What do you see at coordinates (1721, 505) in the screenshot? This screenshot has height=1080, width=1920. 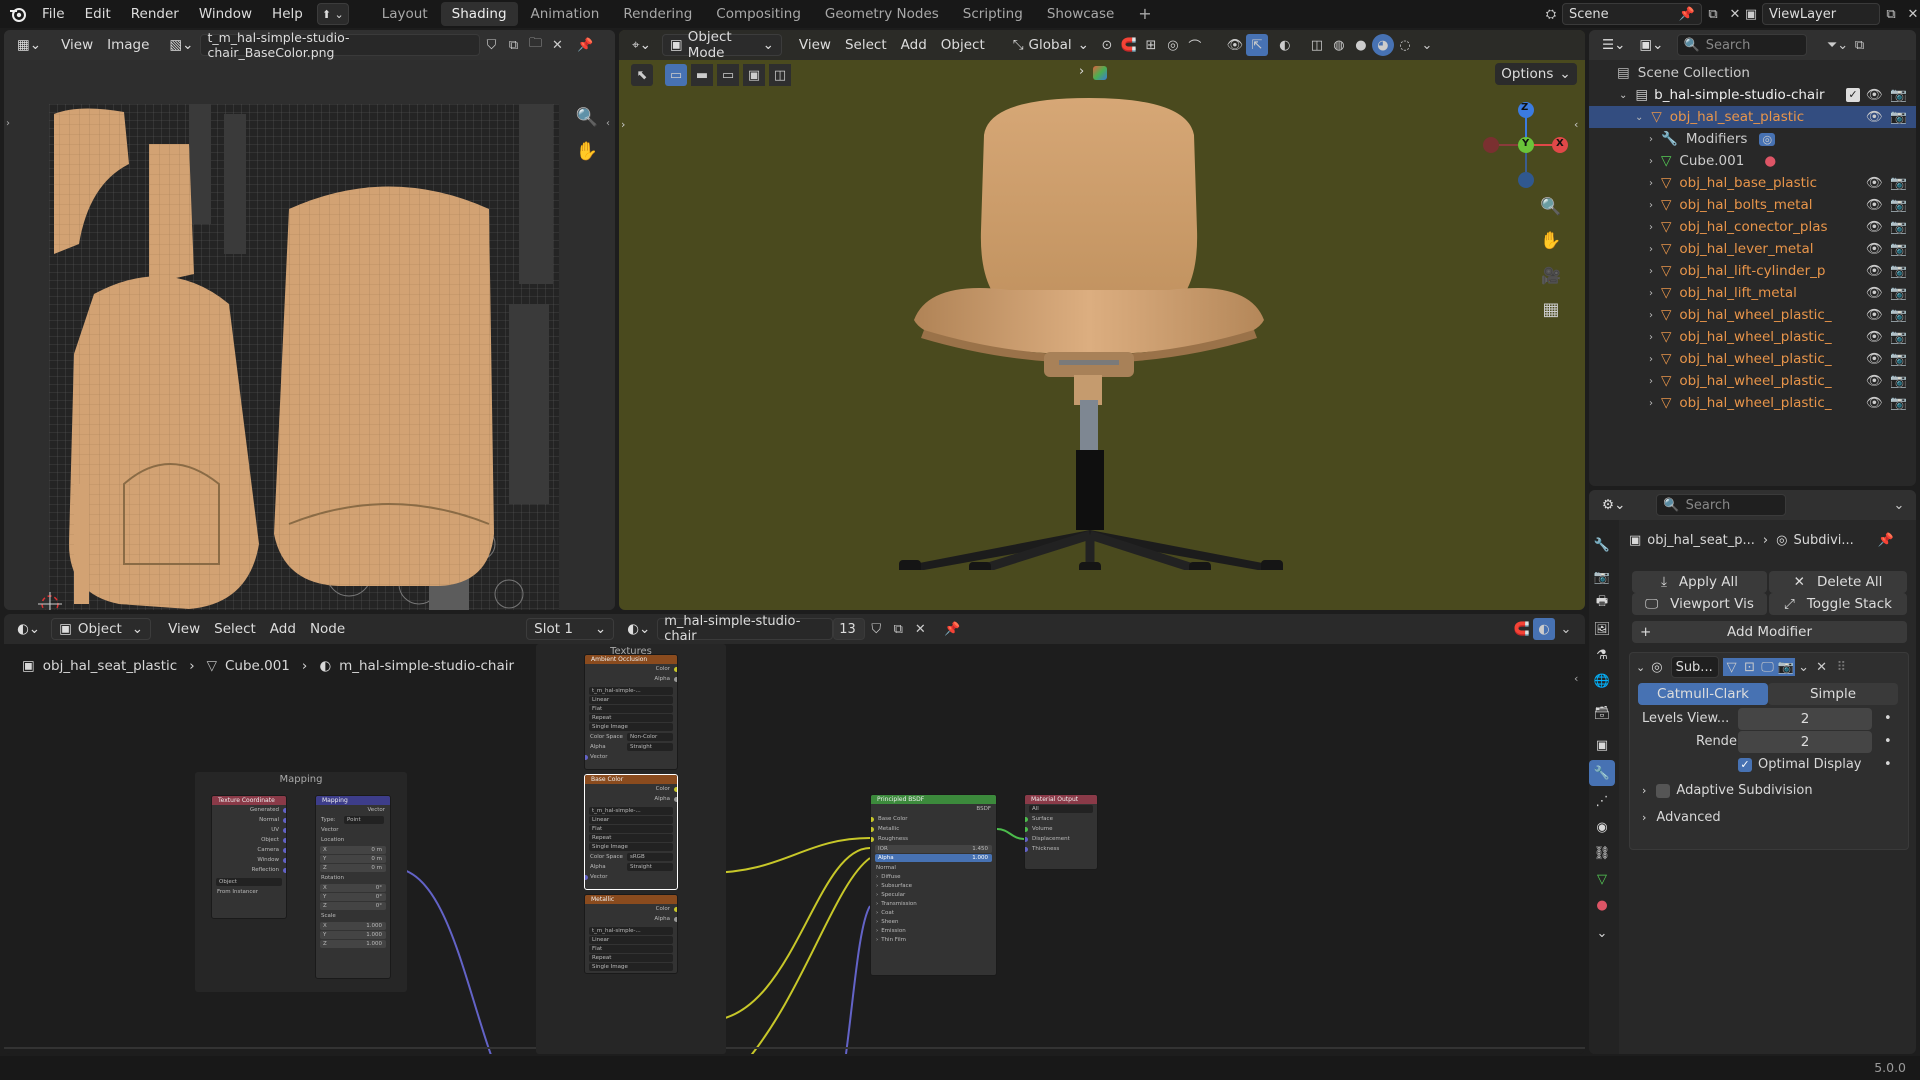 I see `properties-search-input: 🔍 Search` at bounding box center [1721, 505].